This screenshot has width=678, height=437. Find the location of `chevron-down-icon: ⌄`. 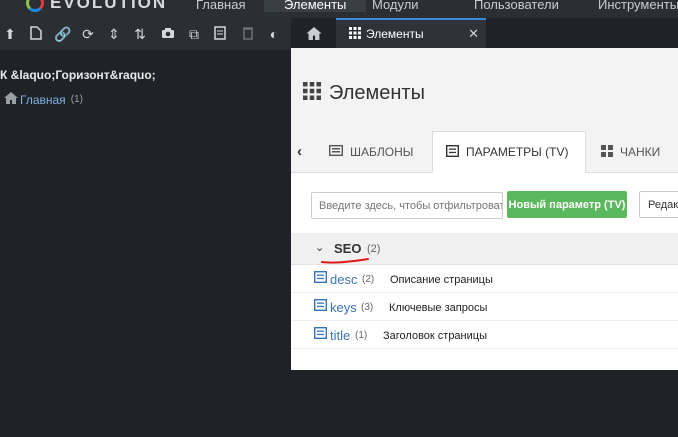

chevron-down-icon: ⌄ is located at coordinates (319, 247).